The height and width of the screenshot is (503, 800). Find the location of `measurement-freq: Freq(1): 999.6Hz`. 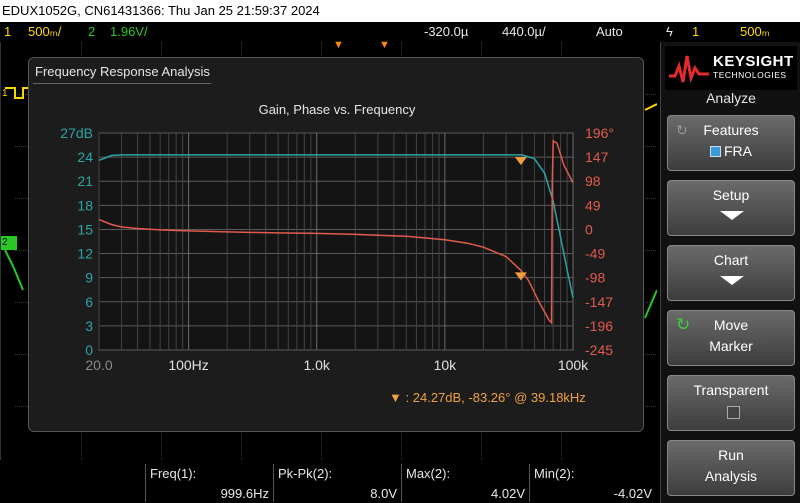

measurement-freq: Freq(1): 999.6Hz is located at coordinates (209, 483).